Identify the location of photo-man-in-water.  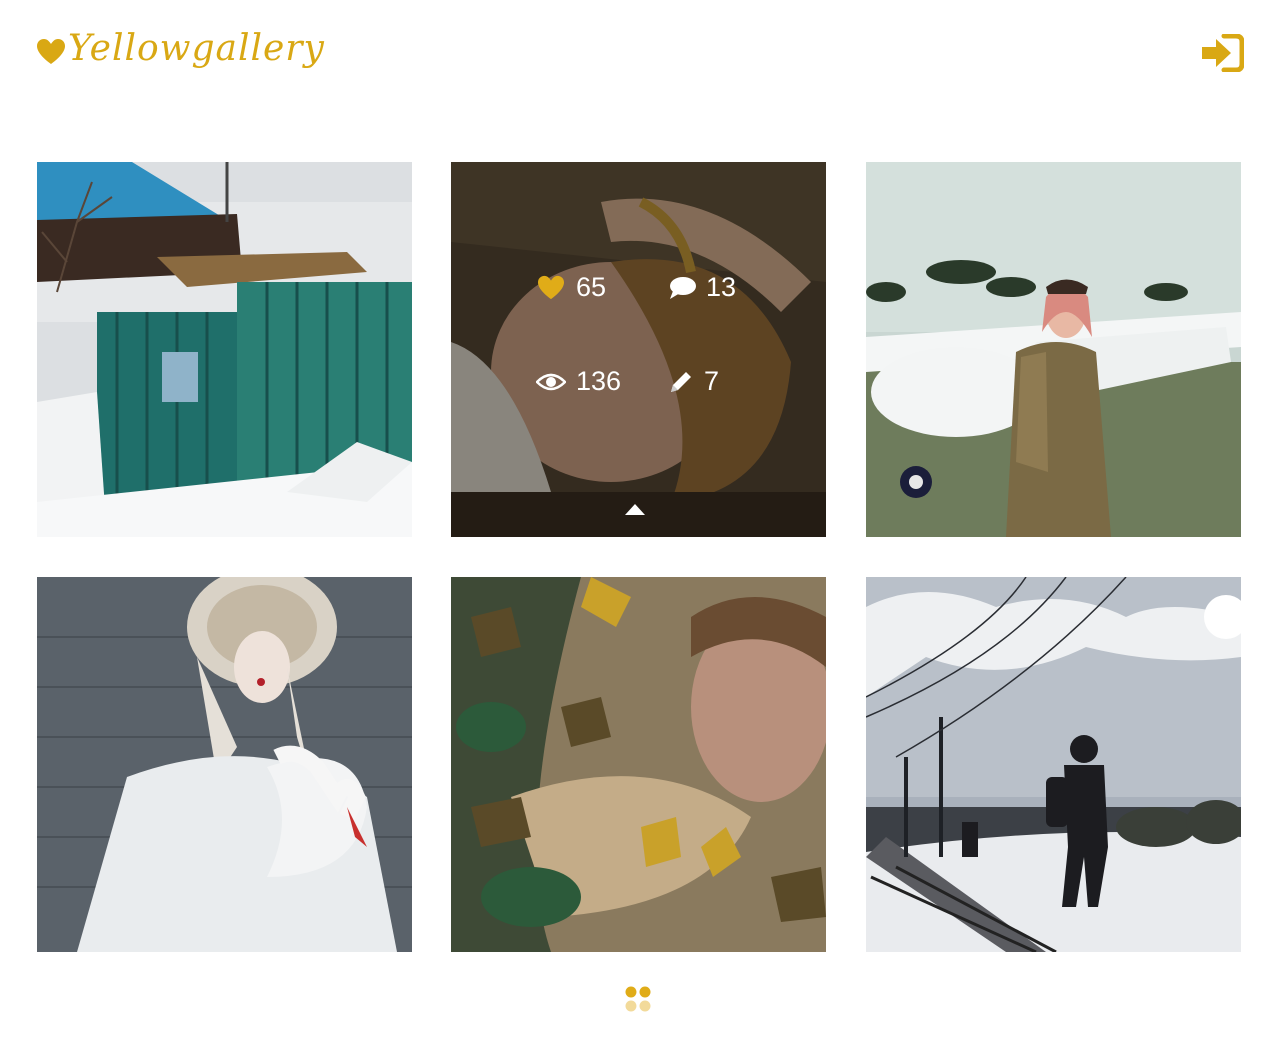
(638, 764).